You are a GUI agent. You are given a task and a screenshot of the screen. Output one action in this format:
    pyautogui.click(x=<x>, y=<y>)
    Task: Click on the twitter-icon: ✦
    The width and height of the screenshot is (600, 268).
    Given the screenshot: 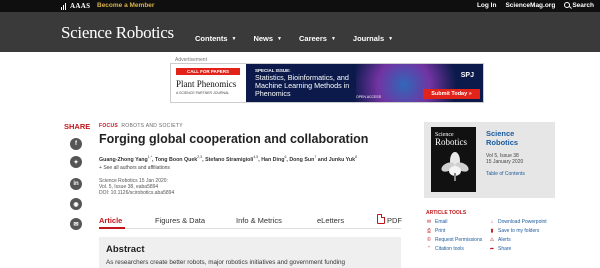 What is the action you would take?
    pyautogui.click(x=76, y=162)
    